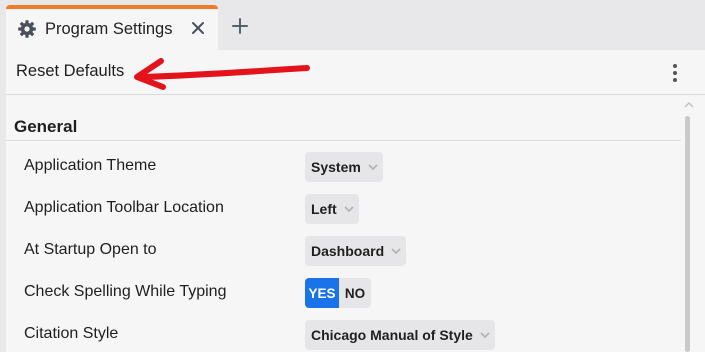  What do you see at coordinates (687, 234) in the screenshot?
I see `scrollbar-thumb` at bounding box center [687, 234].